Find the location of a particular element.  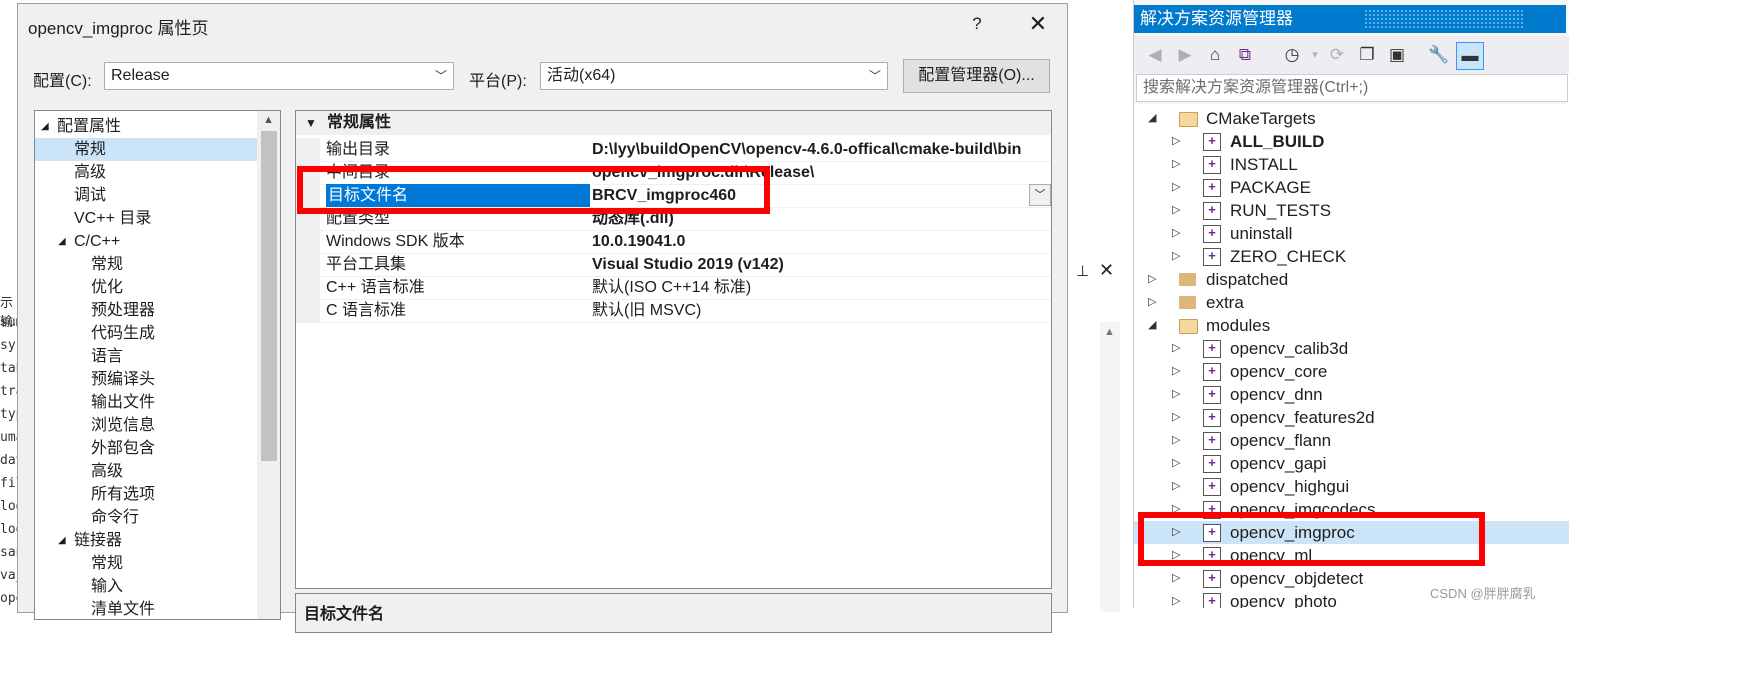

solution-search-input: 搜索解决方案资源管理器(Ctrl+;) is located at coordinates (1352, 88).